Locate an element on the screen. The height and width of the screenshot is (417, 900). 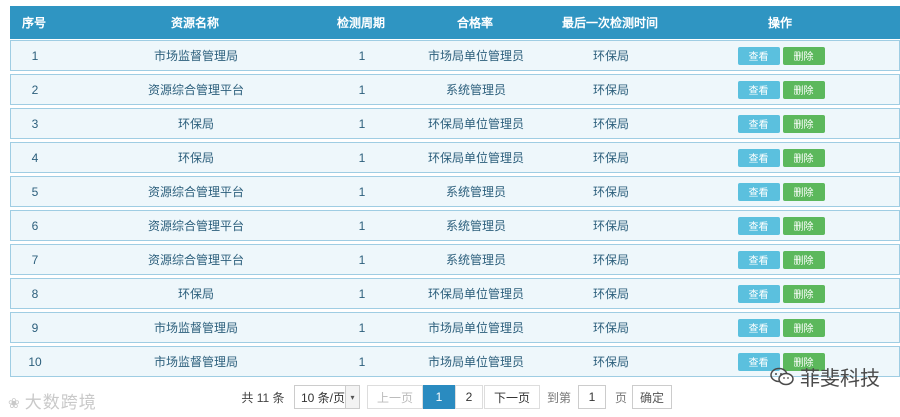
table-row: 5 资源综合管理平台 1 系统管理员 环保局 查看 删除 is located at coordinates (455, 191).